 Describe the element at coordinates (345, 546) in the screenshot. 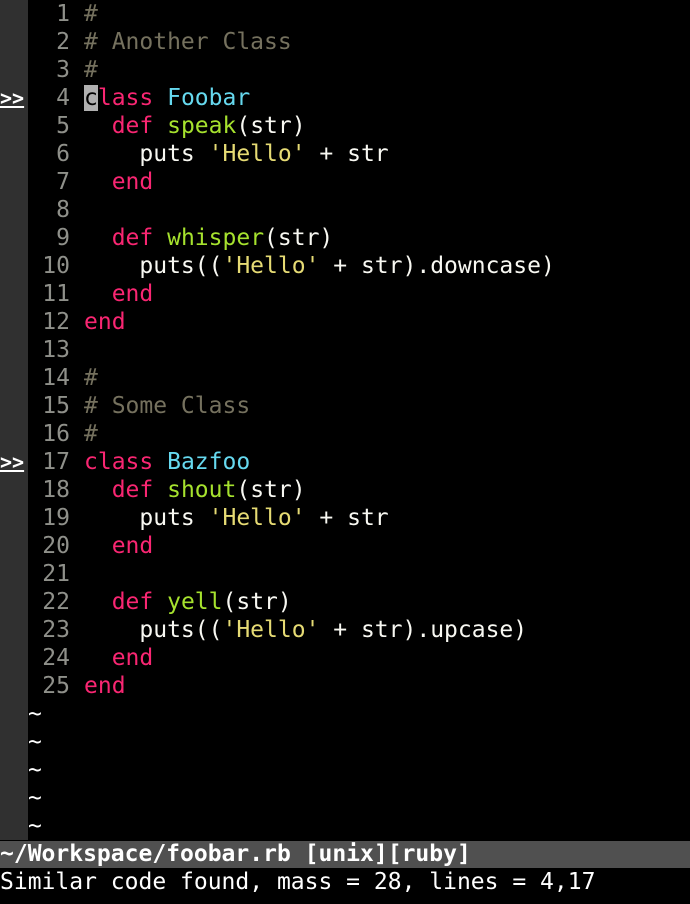

I see `code-line: 20 end` at that location.